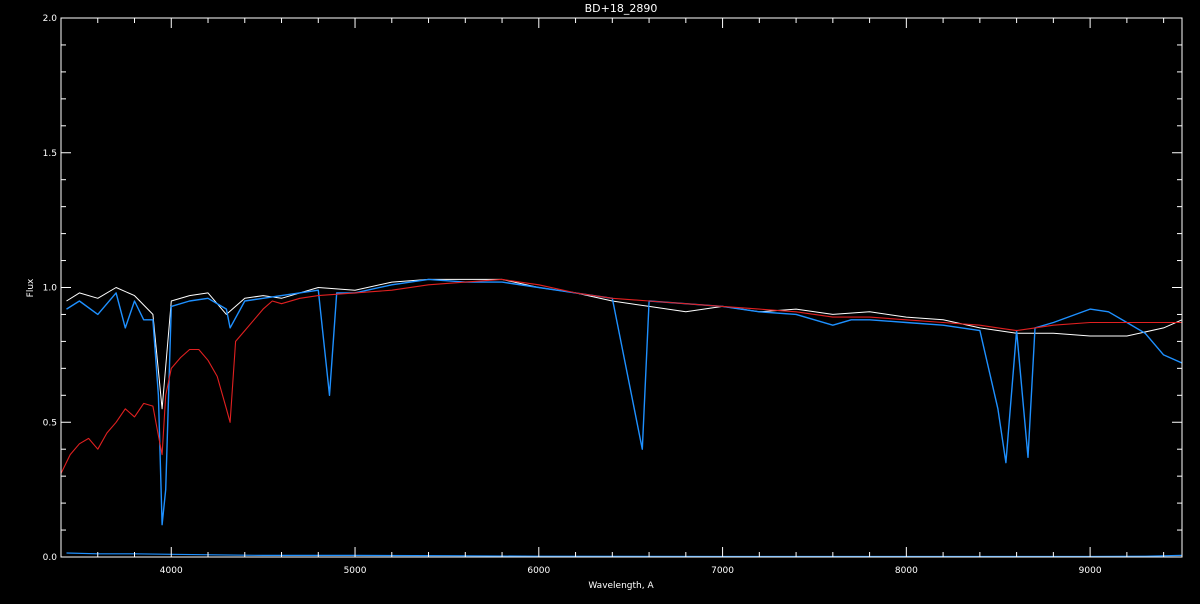 This screenshot has height=604, width=1200. What do you see at coordinates (50, 19) in the screenshot?
I see `y-tick-label: 2.0` at bounding box center [50, 19].